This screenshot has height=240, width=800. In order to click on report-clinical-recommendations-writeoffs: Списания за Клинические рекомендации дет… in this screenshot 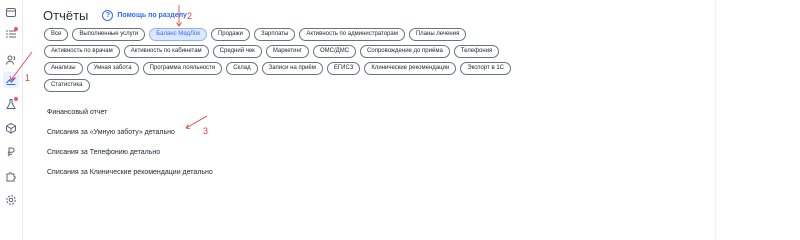, I will do `click(130, 177)`.